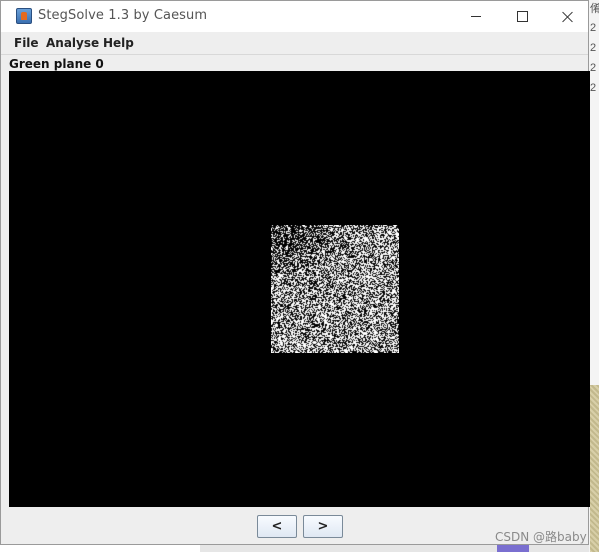 The height and width of the screenshot is (552, 599). I want to click on menu-file: File, so click(26, 43).